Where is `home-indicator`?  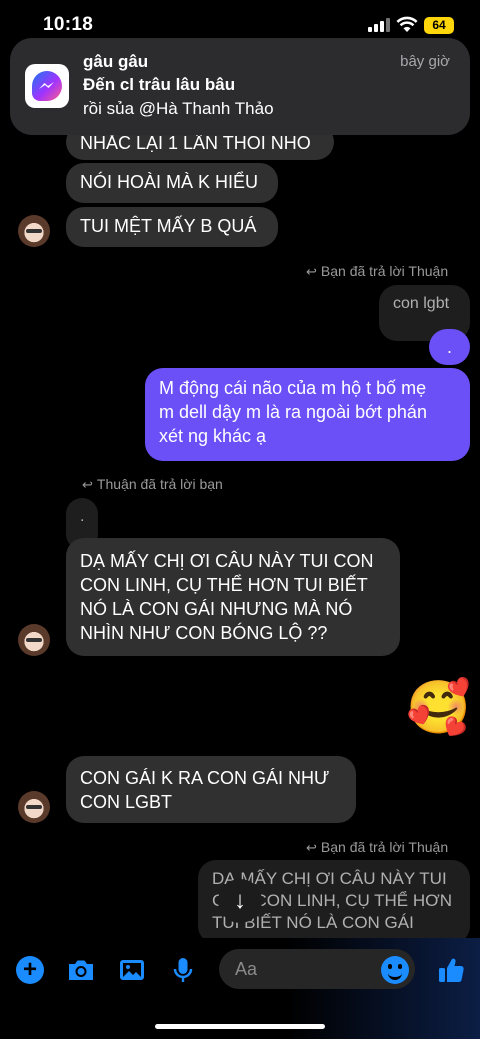 home-indicator is located at coordinates (240, 1026).